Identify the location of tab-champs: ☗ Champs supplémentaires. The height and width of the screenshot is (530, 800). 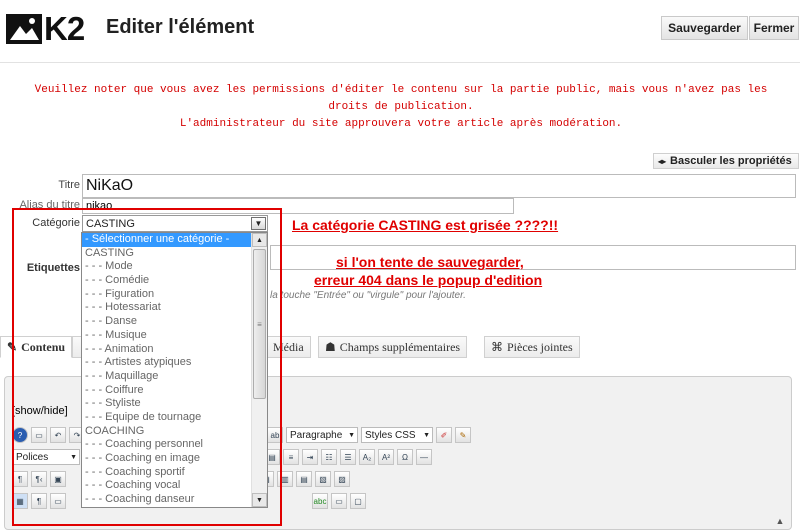
(393, 347).